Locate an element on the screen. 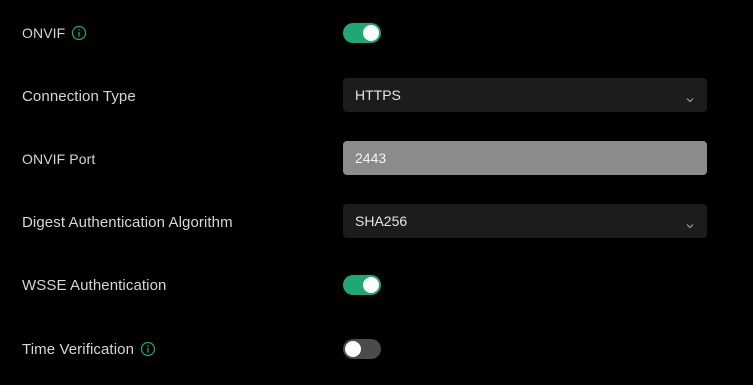 The width and height of the screenshot is (753, 385). digest-algorithm-row: Digest Authentication Algorithm SHA256 is located at coordinates (376, 222).